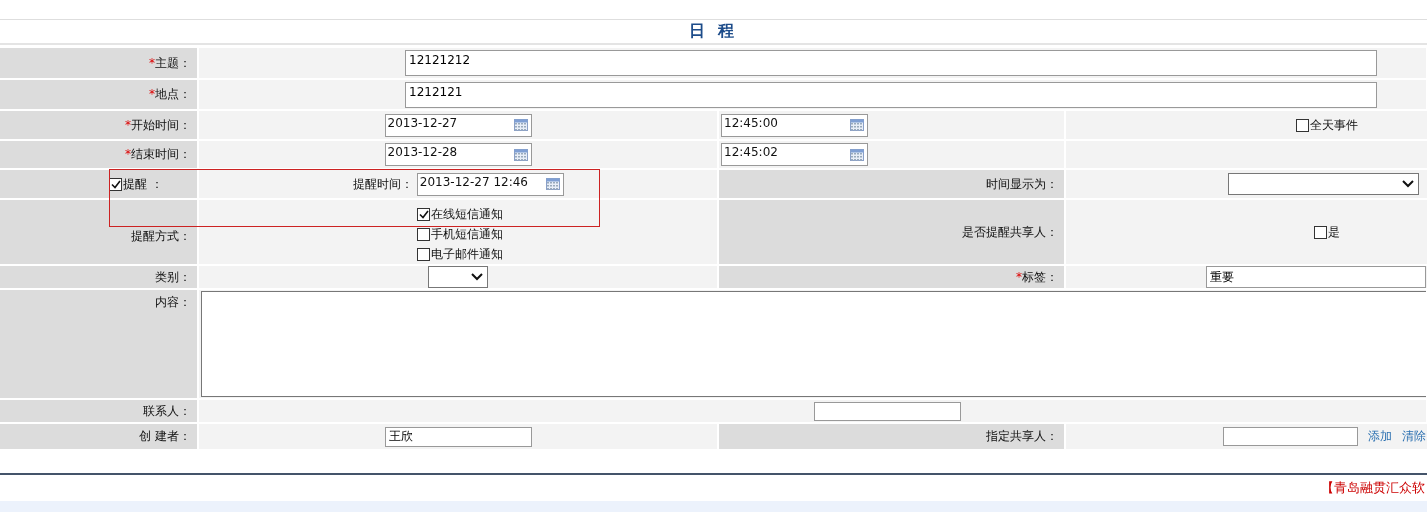 The image size is (1427, 512). What do you see at coordinates (458, 154) in the screenshot?
I see `date-field: 2013-12-28` at bounding box center [458, 154].